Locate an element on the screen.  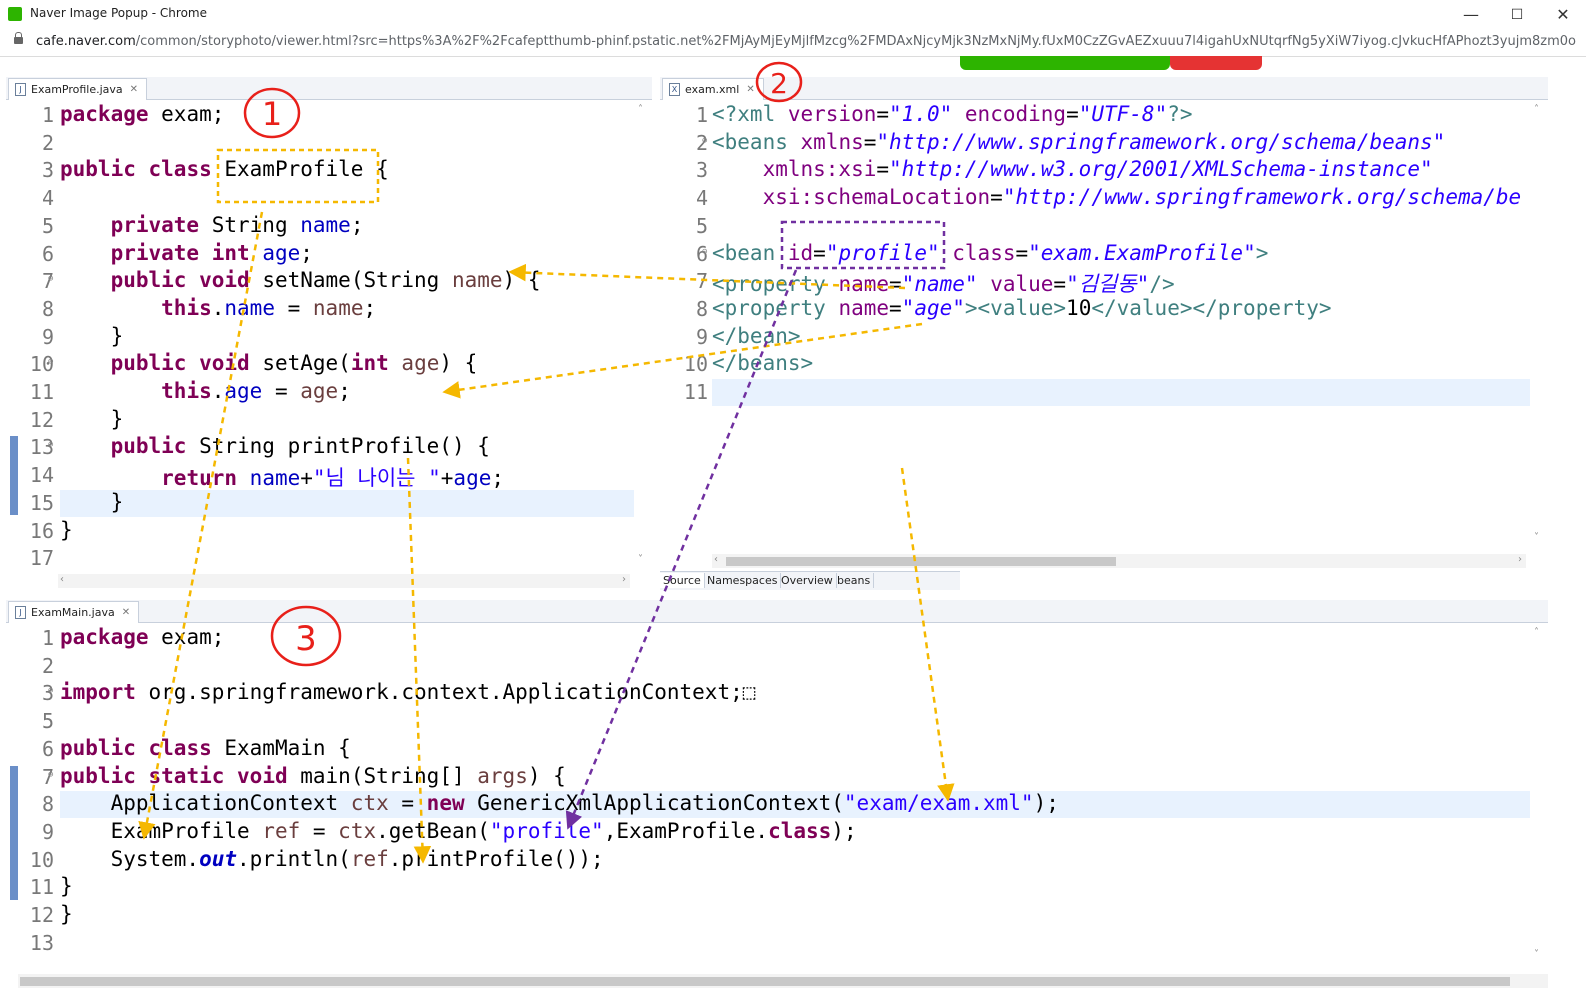
scroll-thumb is located at coordinates (921, 561).